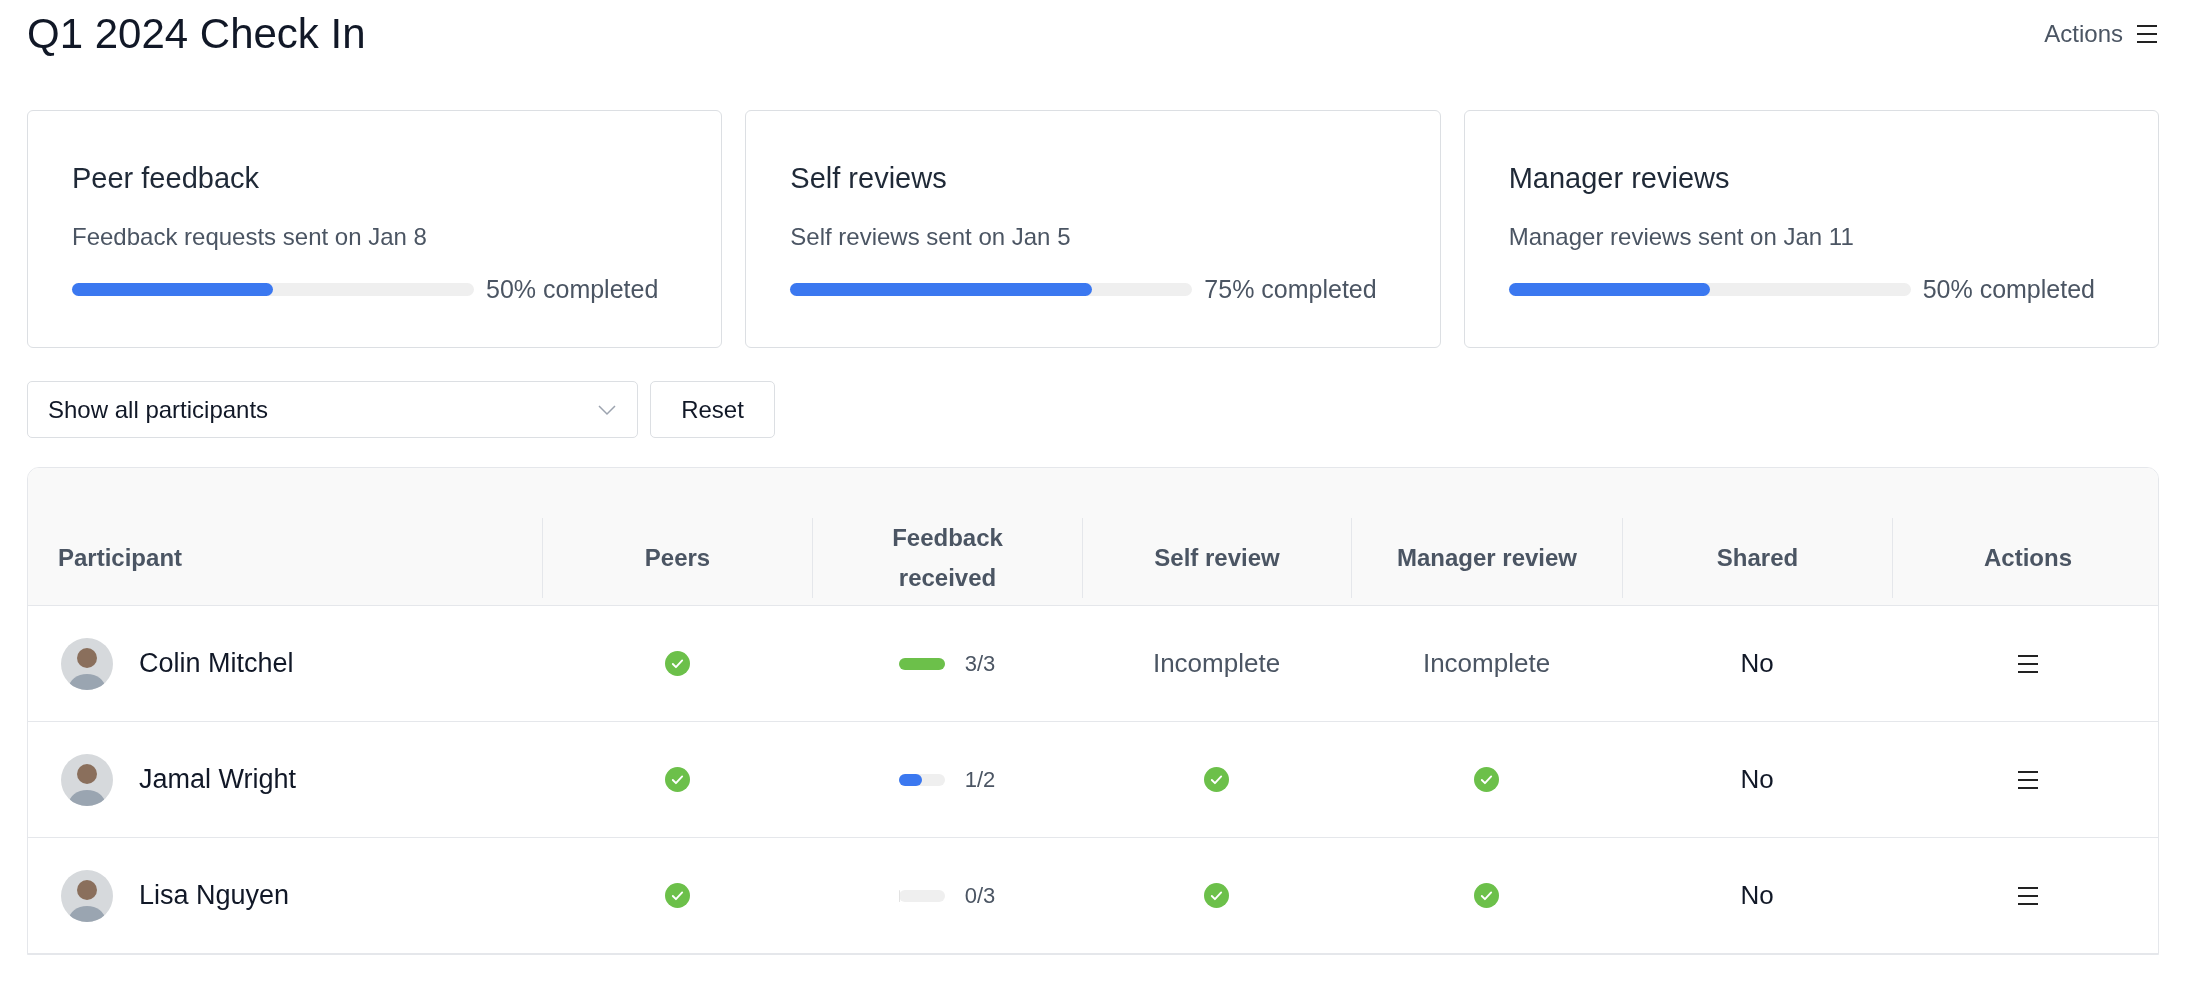  Describe the element at coordinates (218, 780) in the screenshot. I see `participant-name: Jamal Wright` at that location.